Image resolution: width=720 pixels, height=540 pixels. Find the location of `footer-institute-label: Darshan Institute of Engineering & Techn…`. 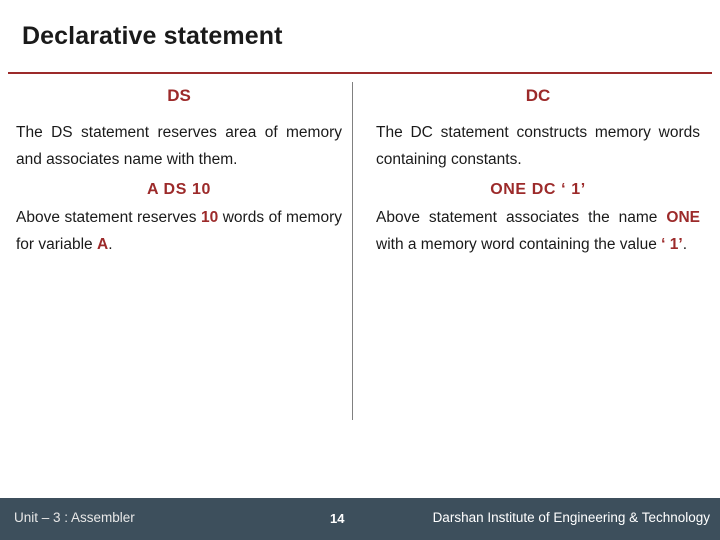

footer-institute-label: Darshan Institute of Engineering & Techn… is located at coordinates (571, 517).